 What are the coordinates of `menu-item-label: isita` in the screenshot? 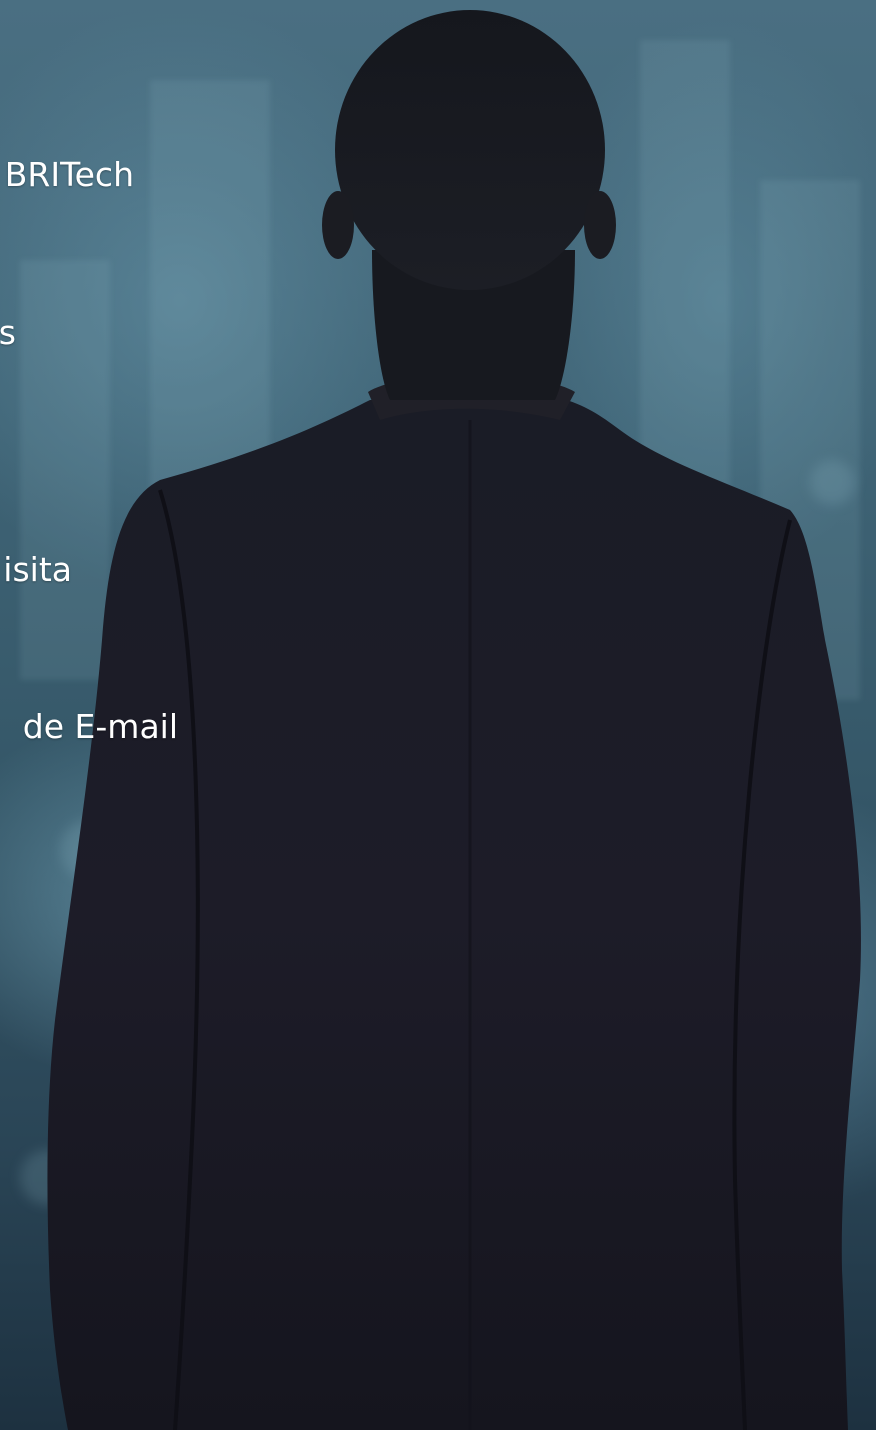 It's located at (37, 569).